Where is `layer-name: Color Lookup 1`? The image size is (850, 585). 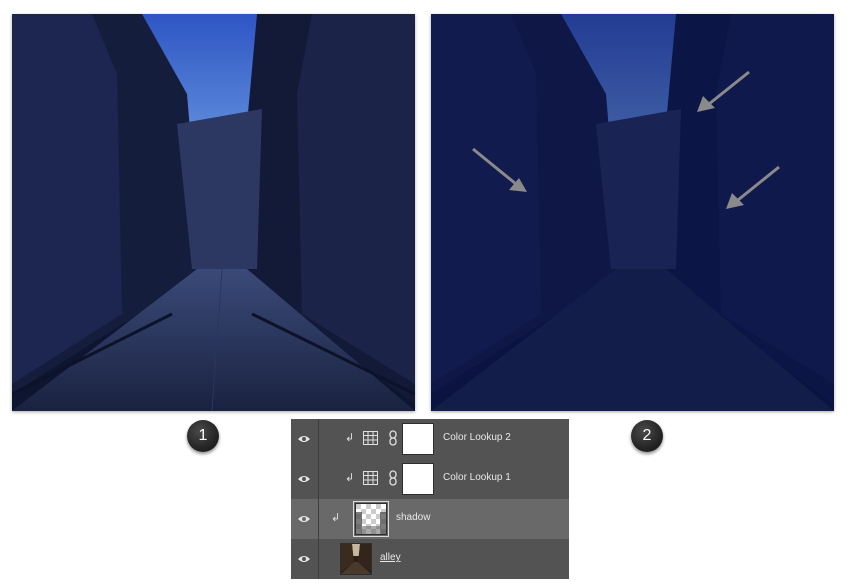
layer-name: Color Lookup 1 is located at coordinates (477, 477).